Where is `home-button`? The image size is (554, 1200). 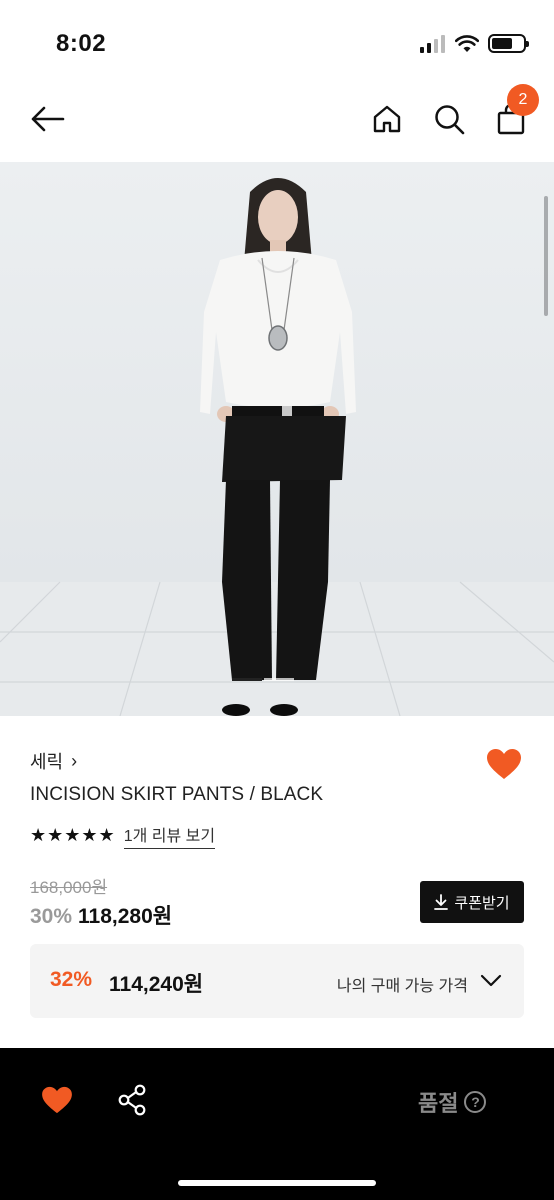 home-button is located at coordinates (387, 119).